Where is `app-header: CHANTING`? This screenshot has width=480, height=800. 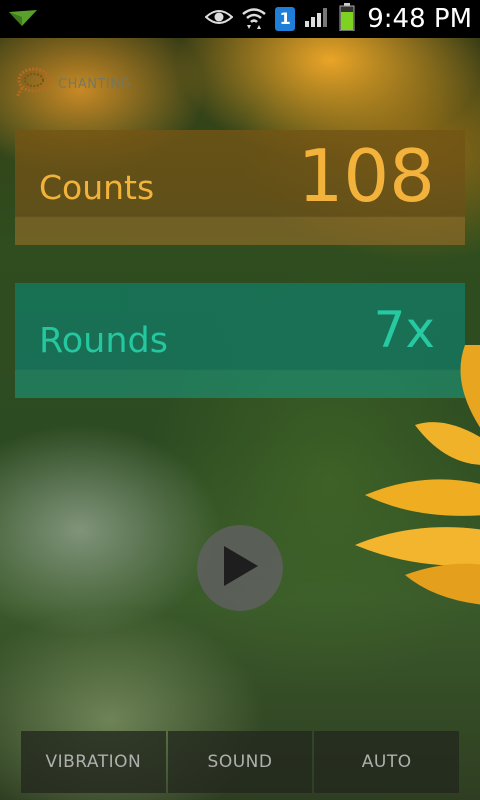 app-header: CHANTING is located at coordinates (72, 84).